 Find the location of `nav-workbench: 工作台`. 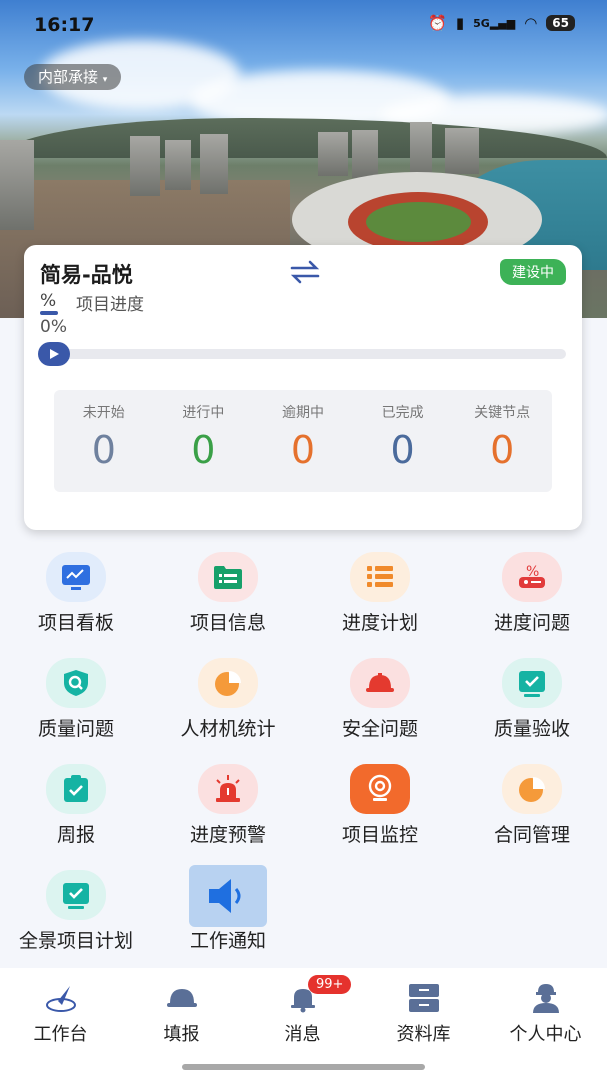

nav-workbench: 工作台 is located at coordinates (60, 1014).